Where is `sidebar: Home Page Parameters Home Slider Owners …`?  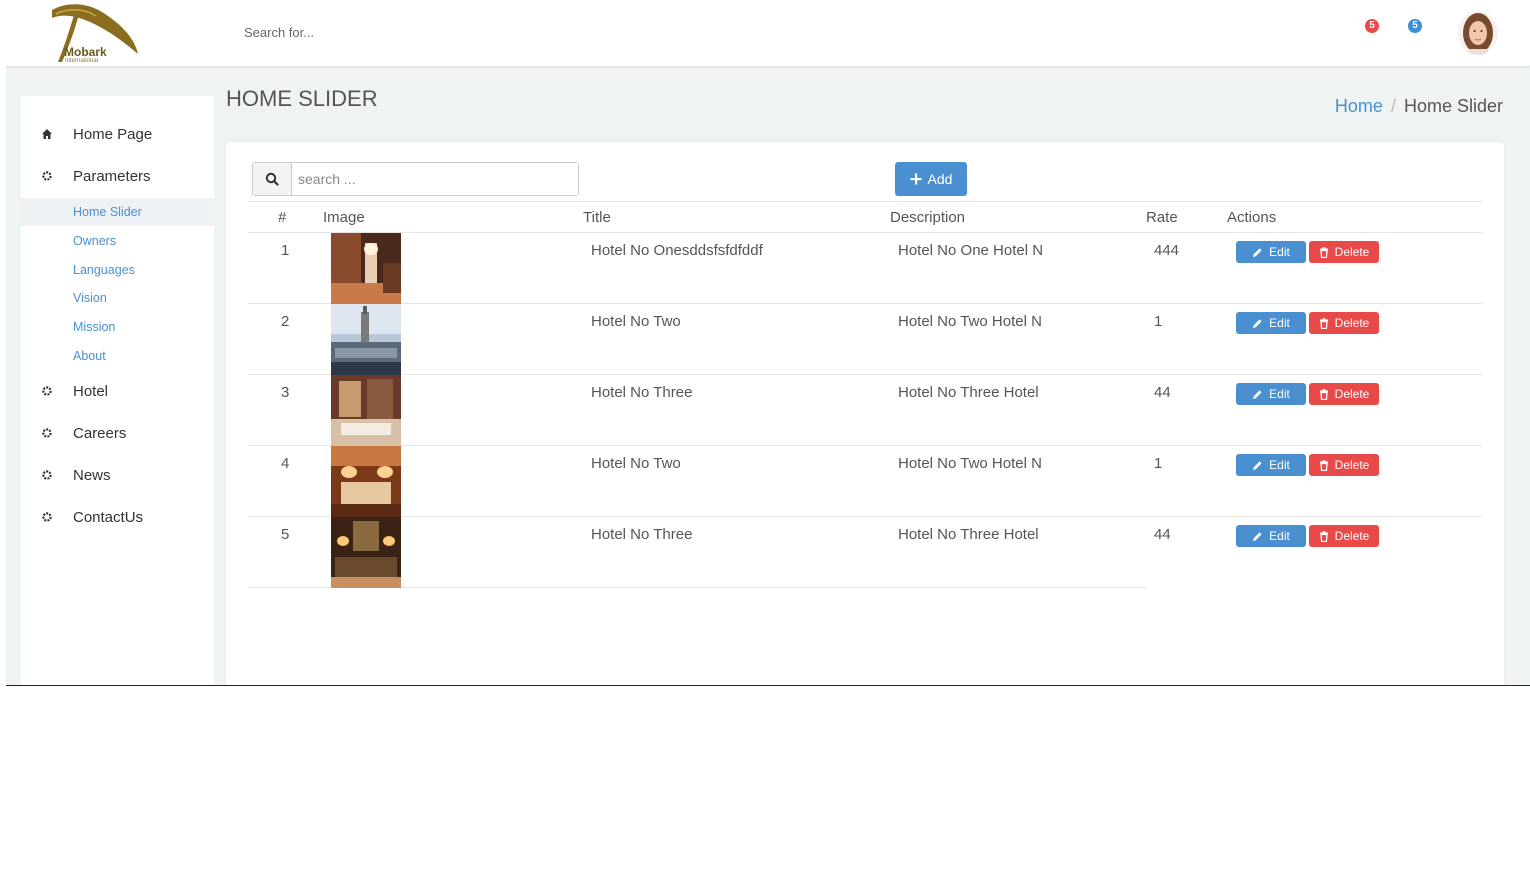 sidebar: Home Page Parameters Home Slider Owners … is located at coordinates (117, 390).